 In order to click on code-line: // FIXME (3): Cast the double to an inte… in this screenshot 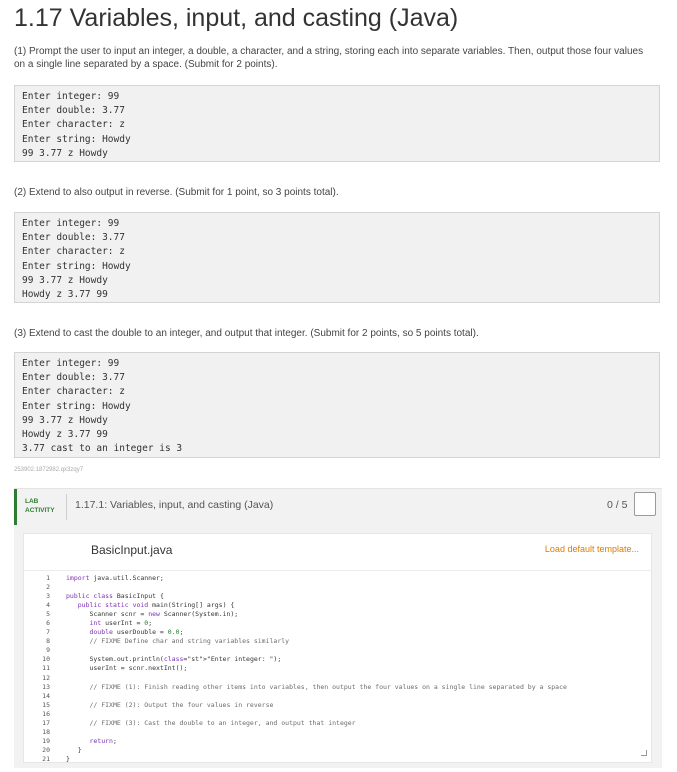, I will do `click(356, 723)`.